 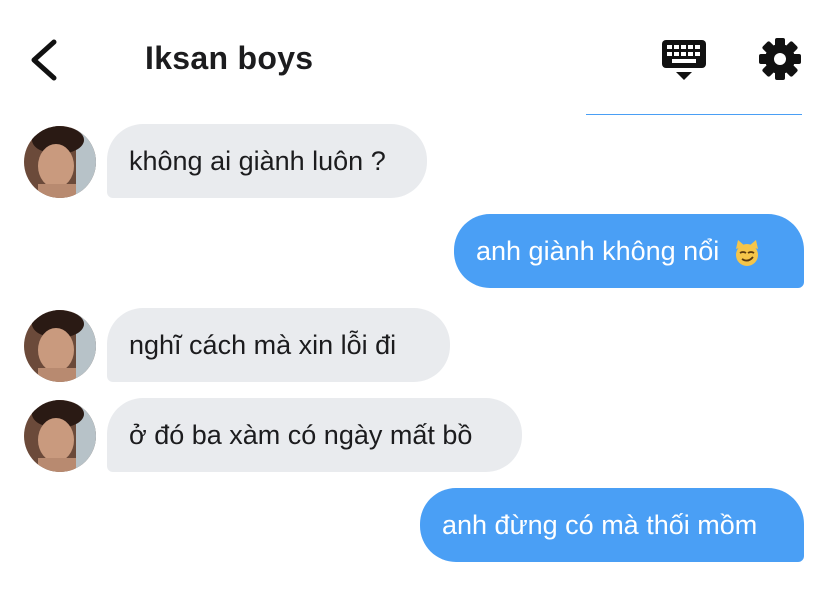 I want to click on message-bubble-incoming: không ai giành luôn ?, so click(x=267, y=161).